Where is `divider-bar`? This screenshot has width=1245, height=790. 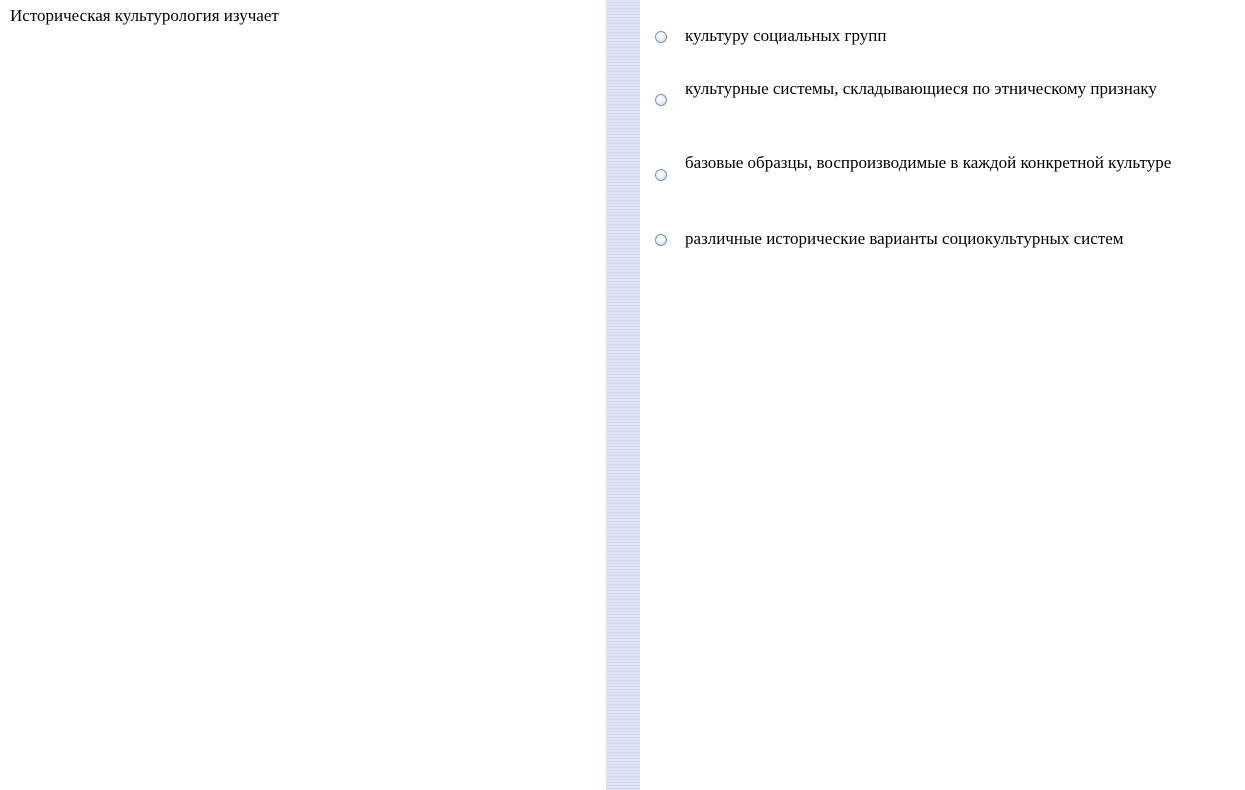
divider-bar is located at coordinates (623, 395).